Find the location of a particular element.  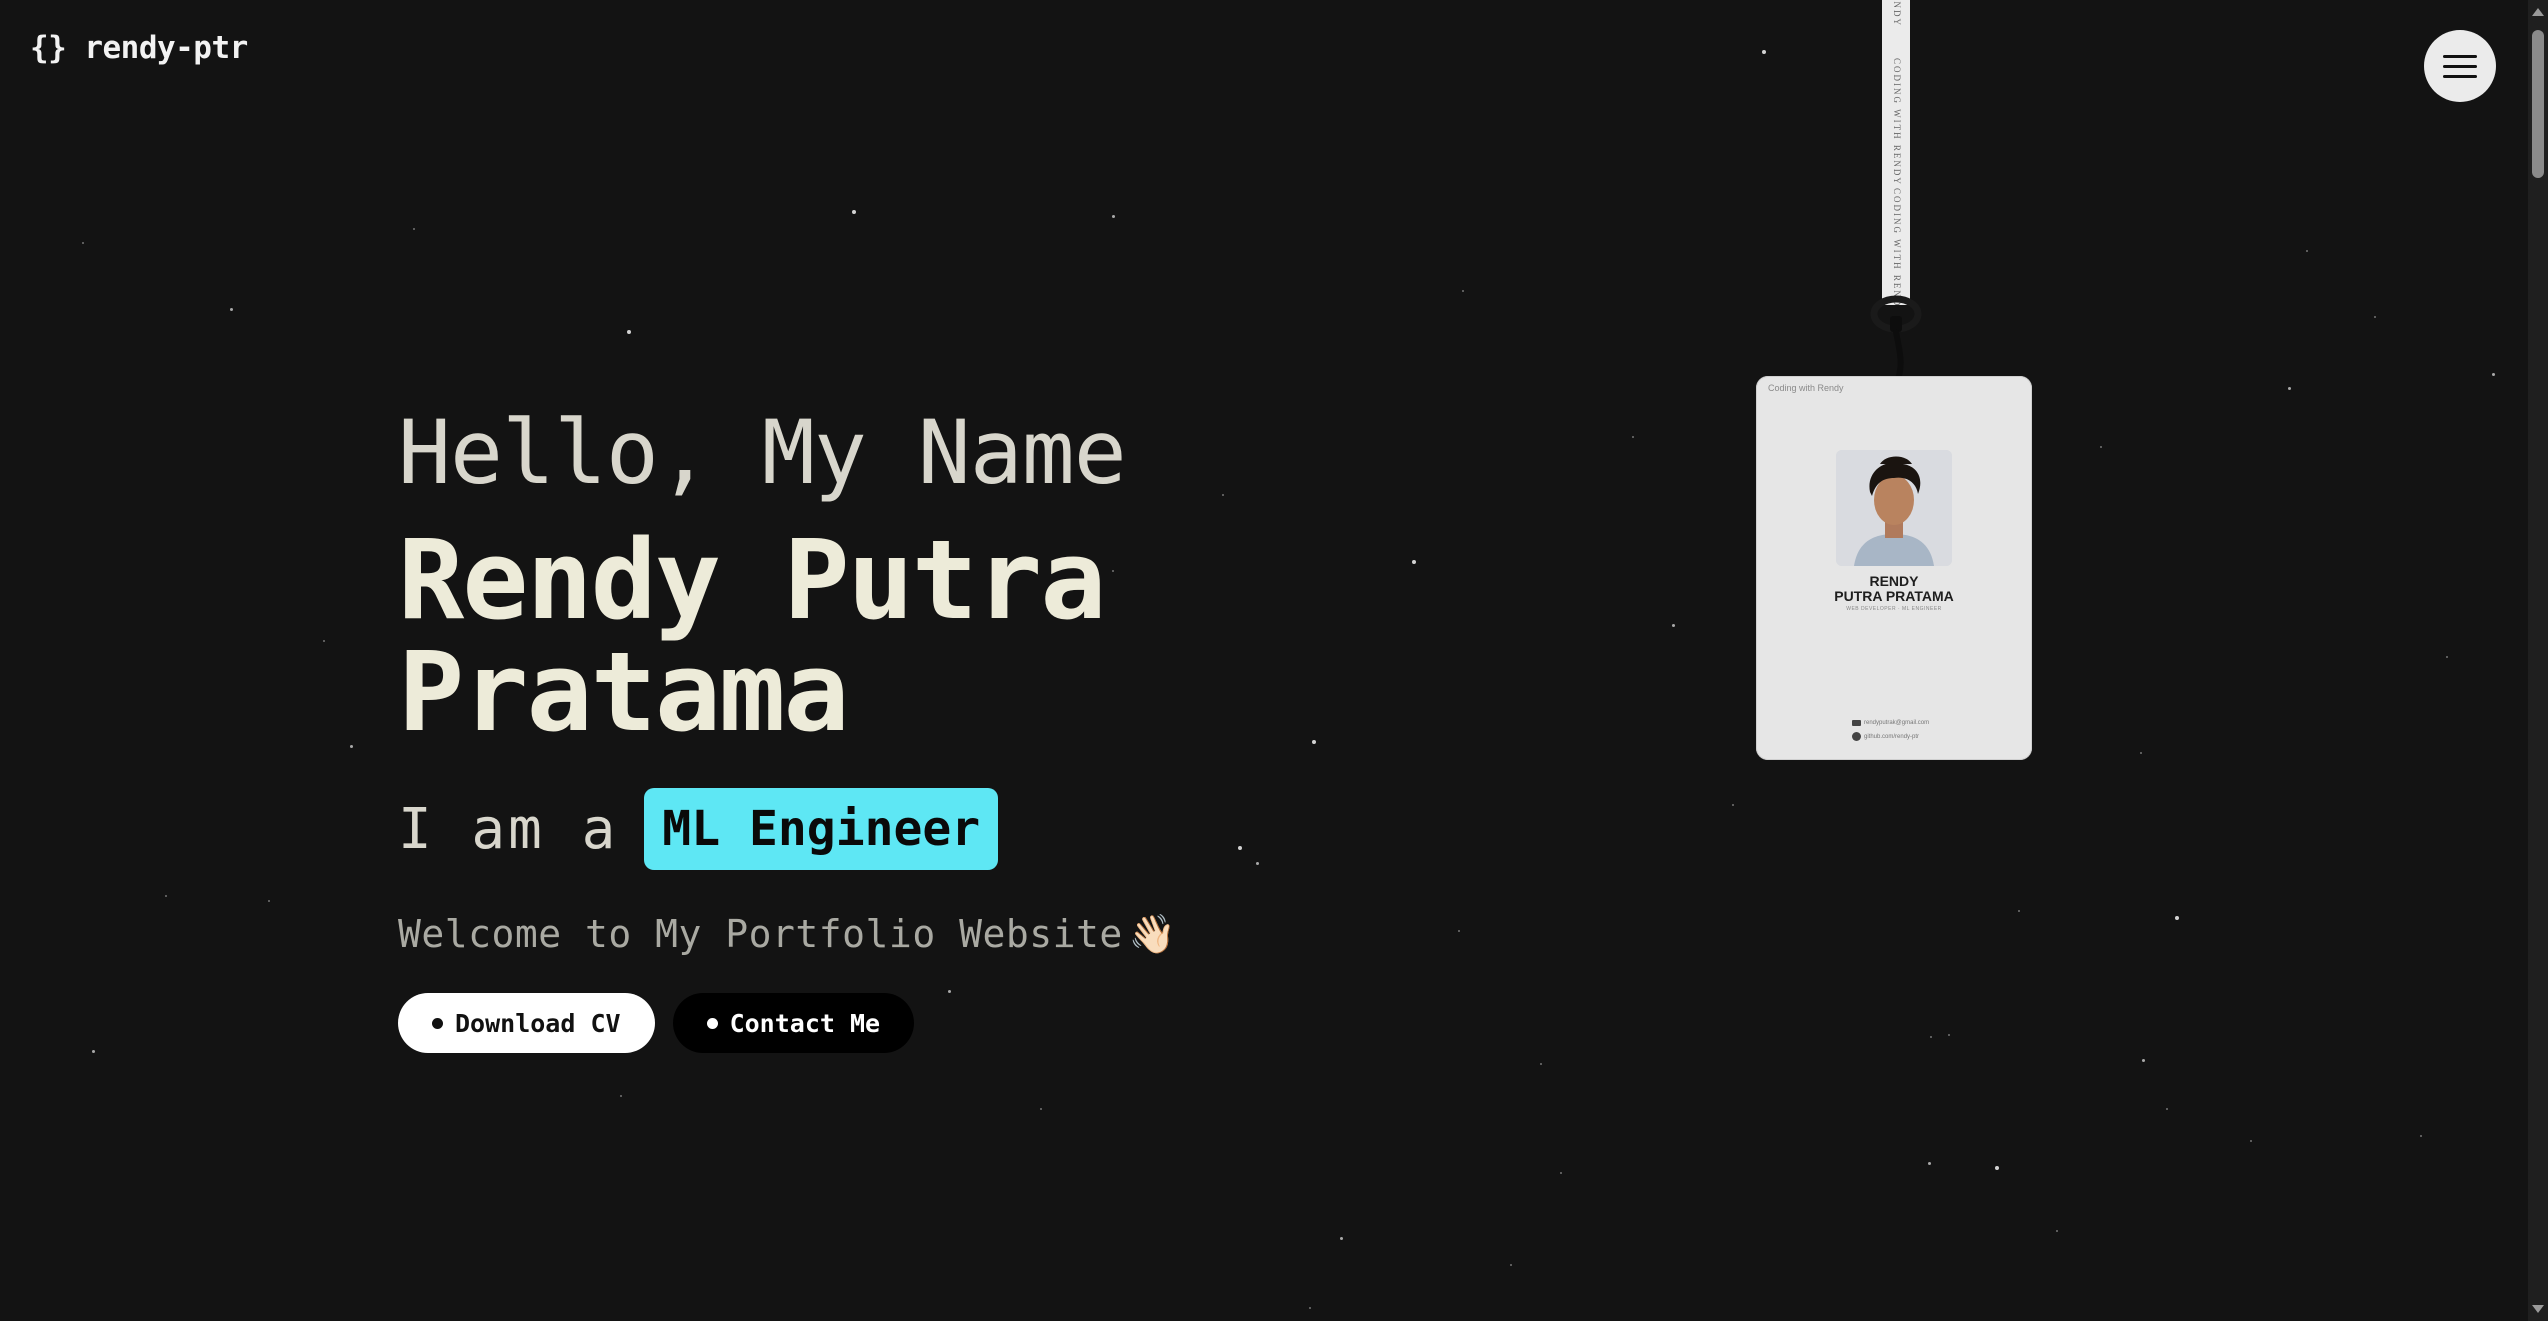

card-subtitle: WEB DEVELOPER · ML ENGINEER is located at coordinates (1894, 609).